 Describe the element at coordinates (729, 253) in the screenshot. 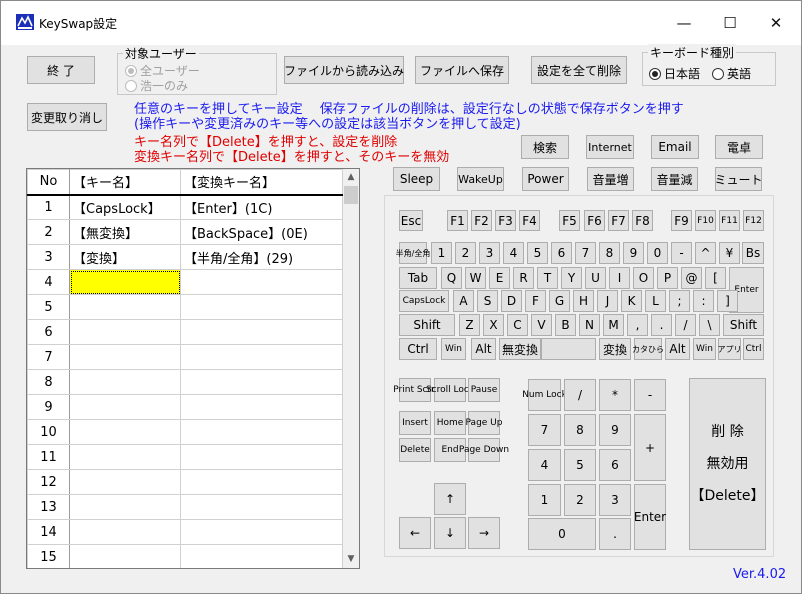

I see `key-13: ¥` at that location.